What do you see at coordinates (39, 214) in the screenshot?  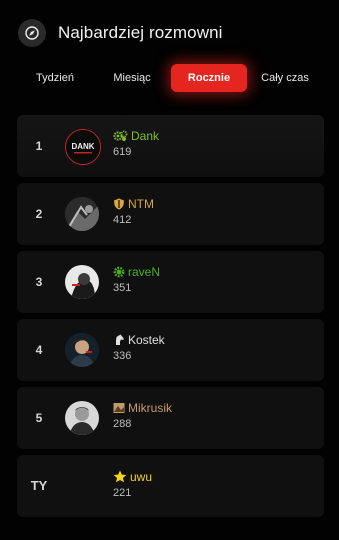 I see `rank-label: 2` at bounding box center [39, 214].